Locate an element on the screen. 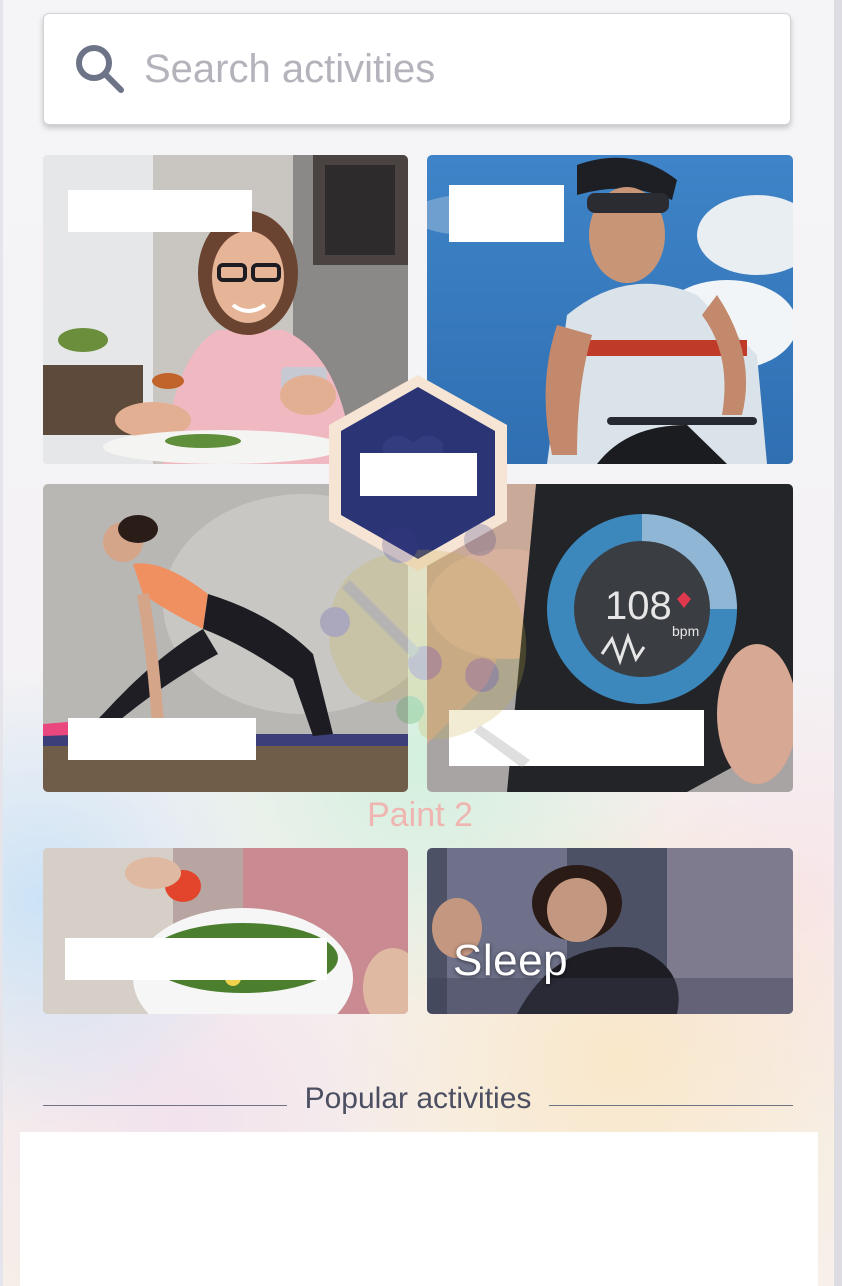 The width and height of the screenshot is (842, 1286). section-divider-right is located at coordinates (671, 1105).